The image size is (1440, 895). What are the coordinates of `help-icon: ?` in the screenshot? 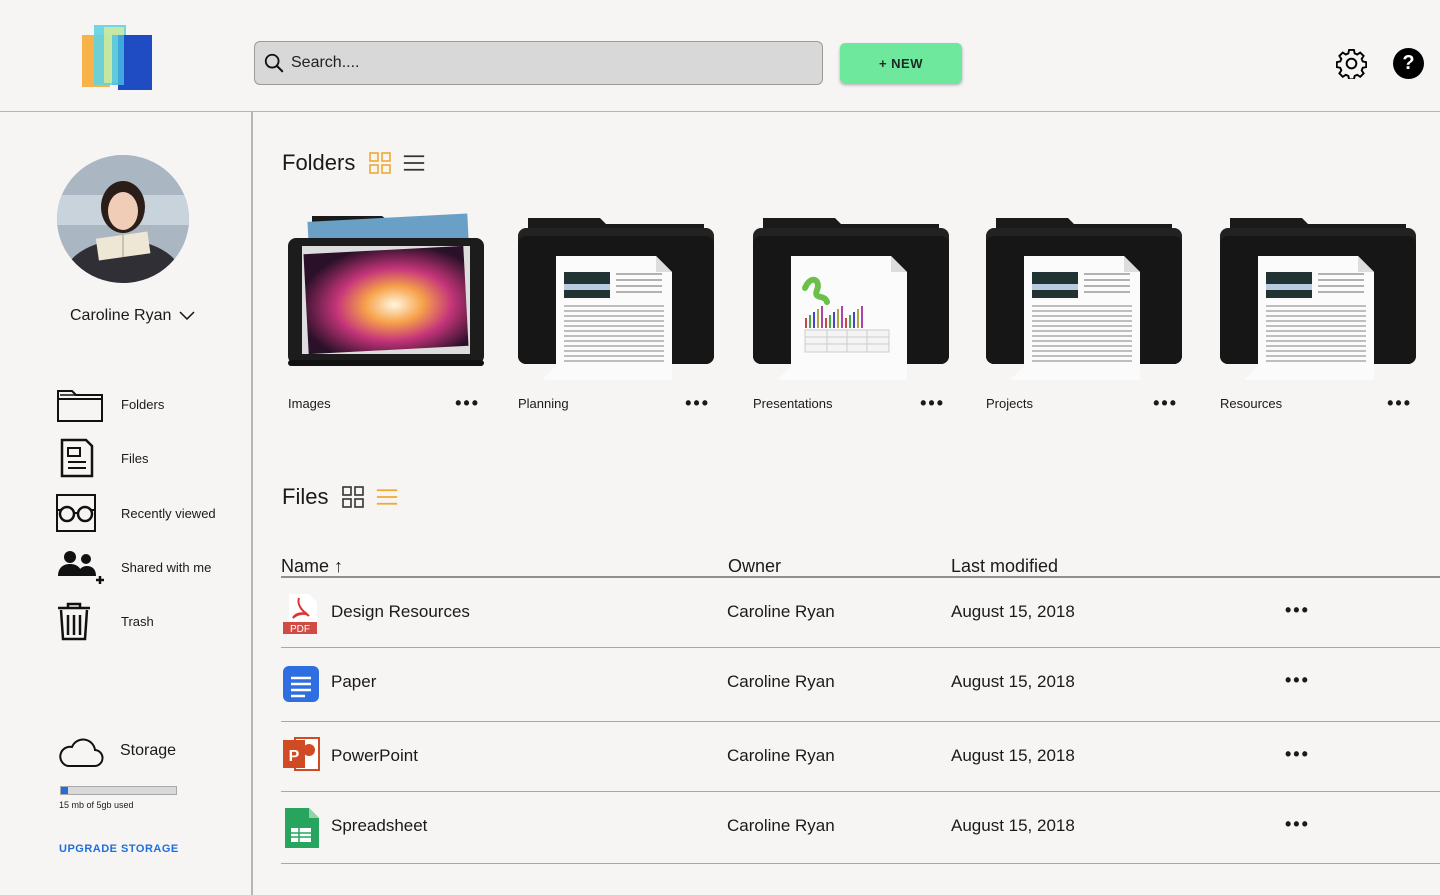 It's located at (1408, 63).